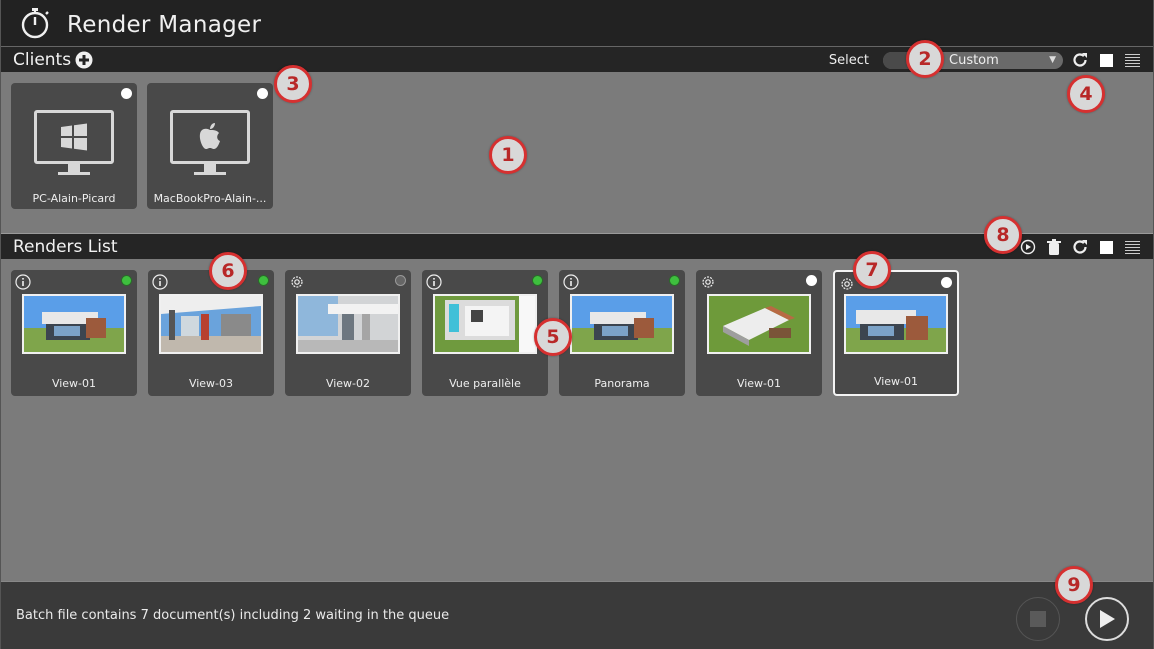 Image resolution: width=1154 pixels, height=649 pixels. I want to click on render-tile-selected: View-01, so click(896, 333).